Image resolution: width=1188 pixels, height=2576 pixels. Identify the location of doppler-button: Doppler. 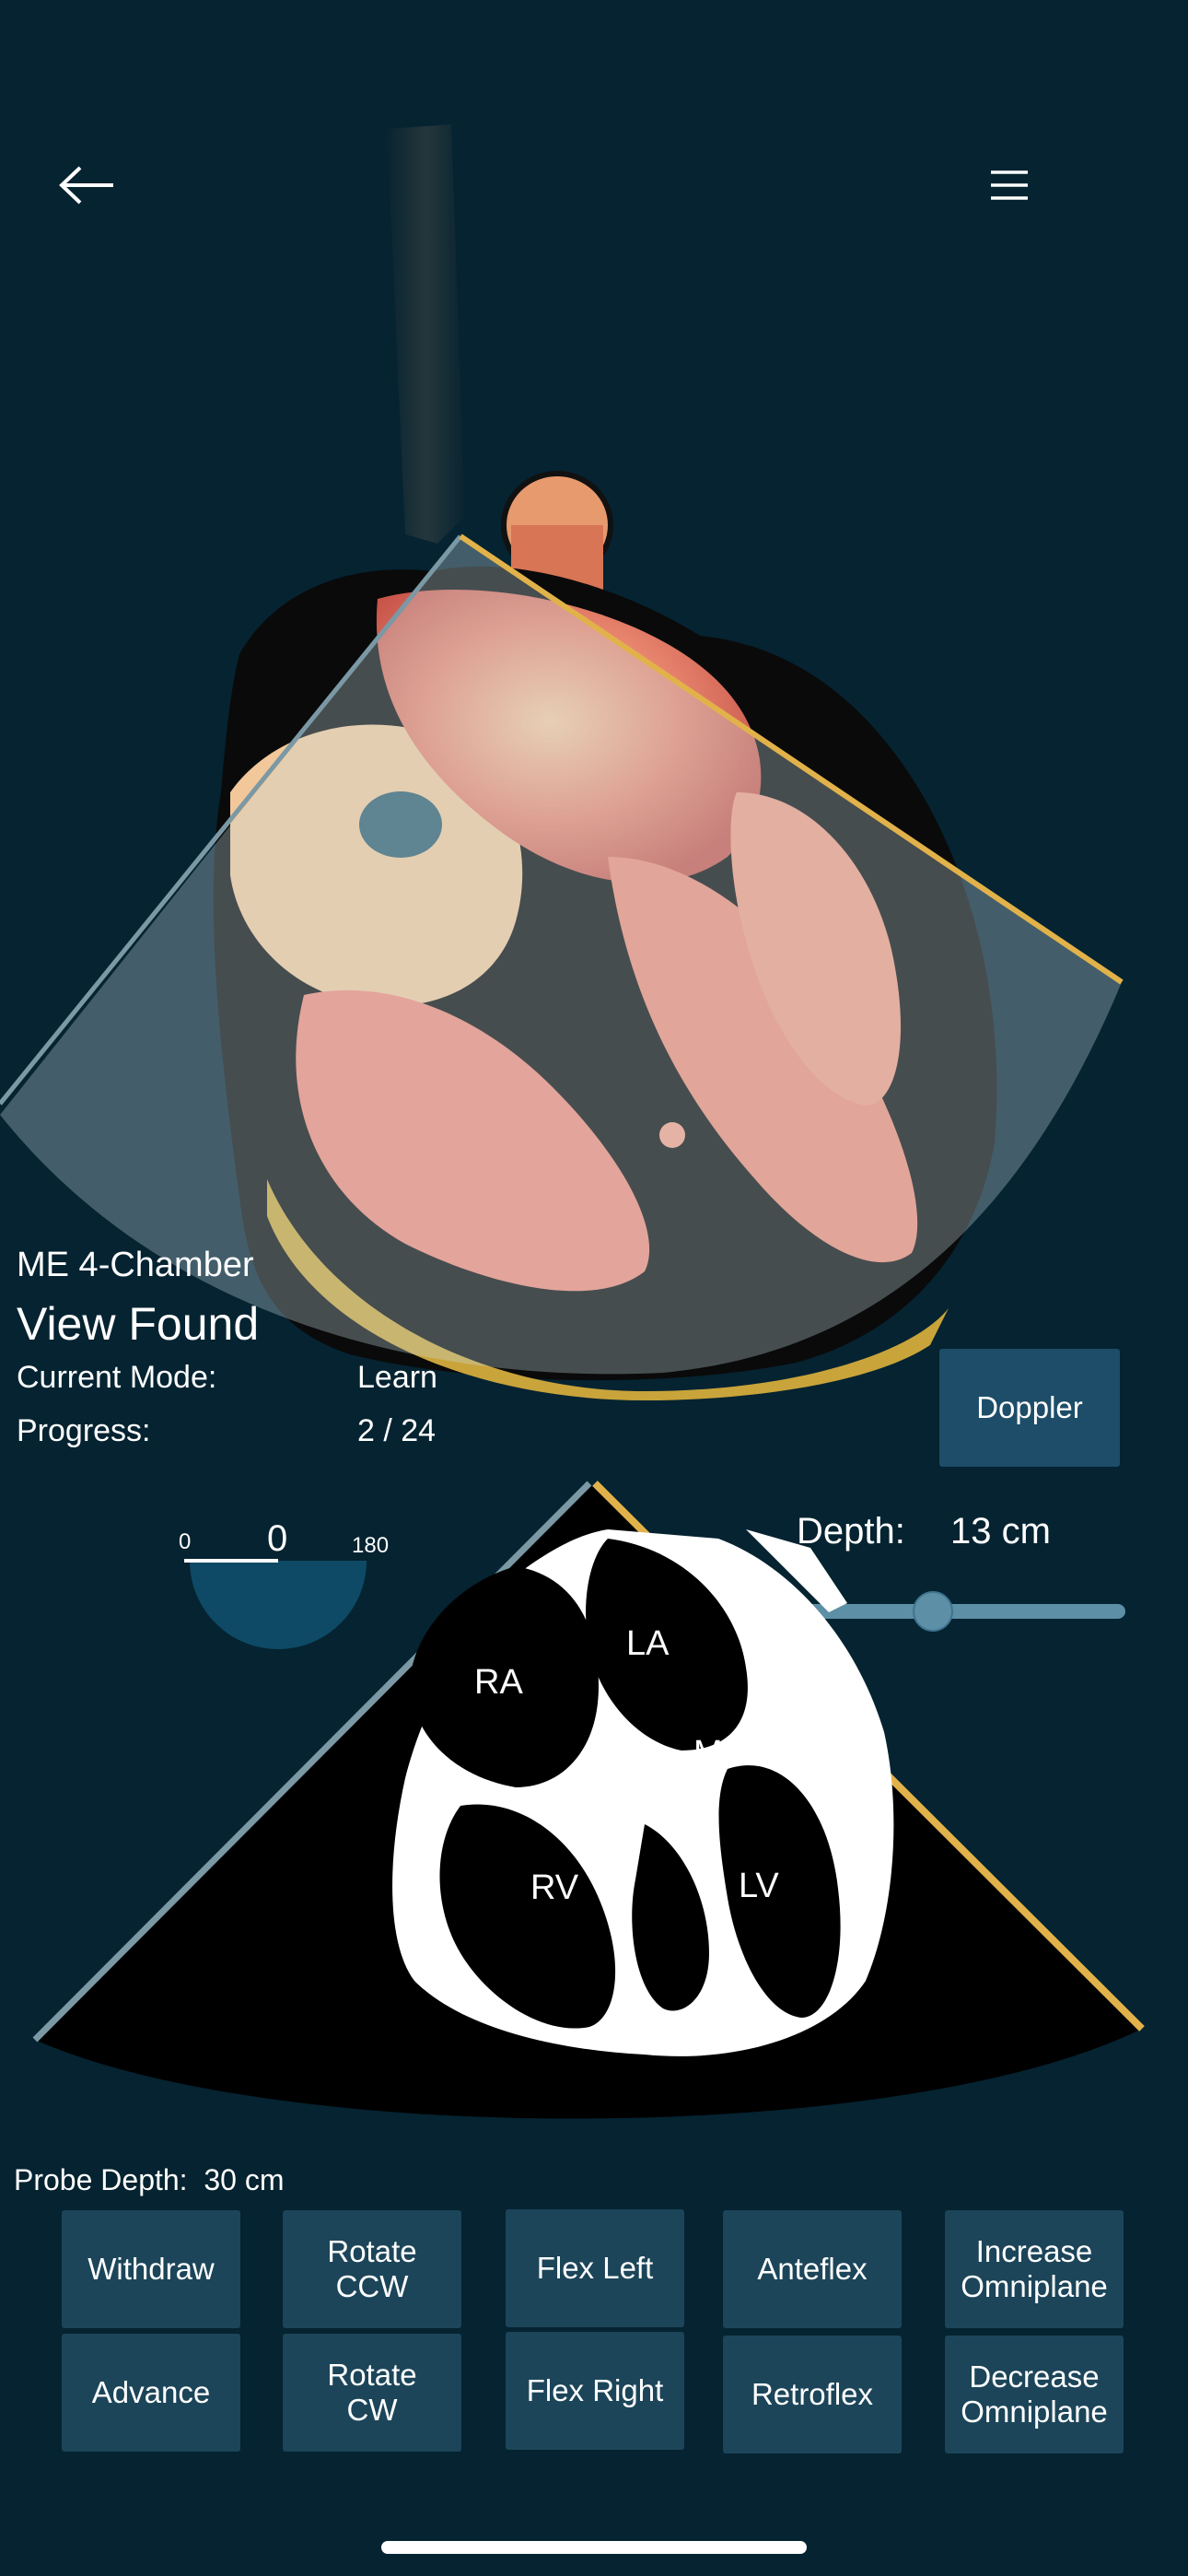
(1029, 1408).